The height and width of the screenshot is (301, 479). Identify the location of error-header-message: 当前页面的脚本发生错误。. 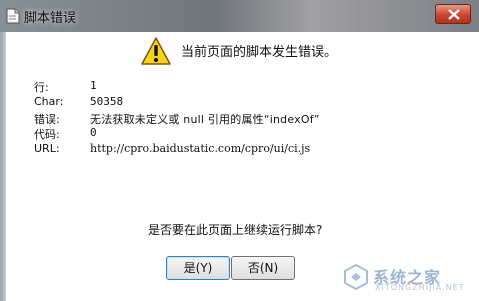
(259, 52).